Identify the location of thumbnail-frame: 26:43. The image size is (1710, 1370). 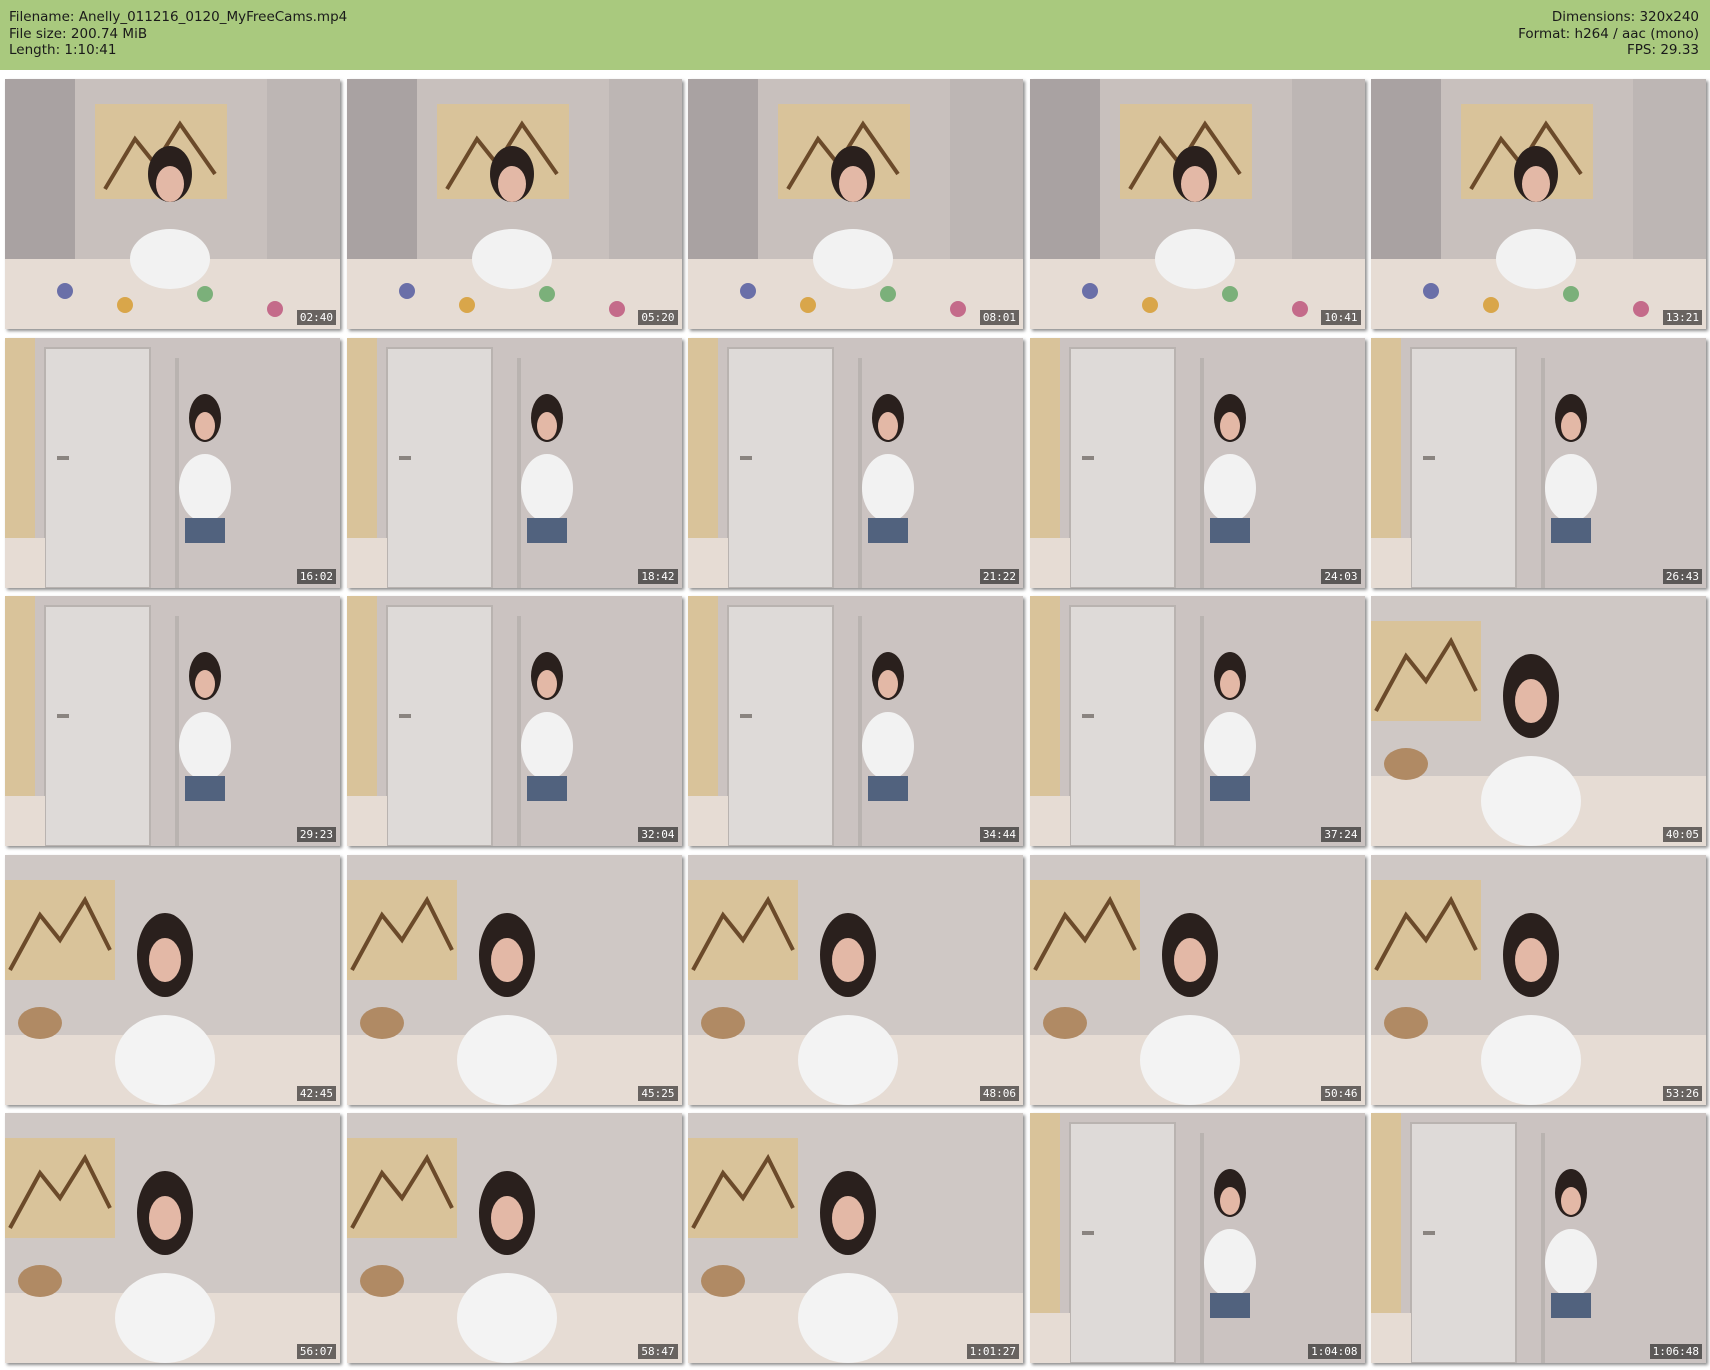
(1538, 462).